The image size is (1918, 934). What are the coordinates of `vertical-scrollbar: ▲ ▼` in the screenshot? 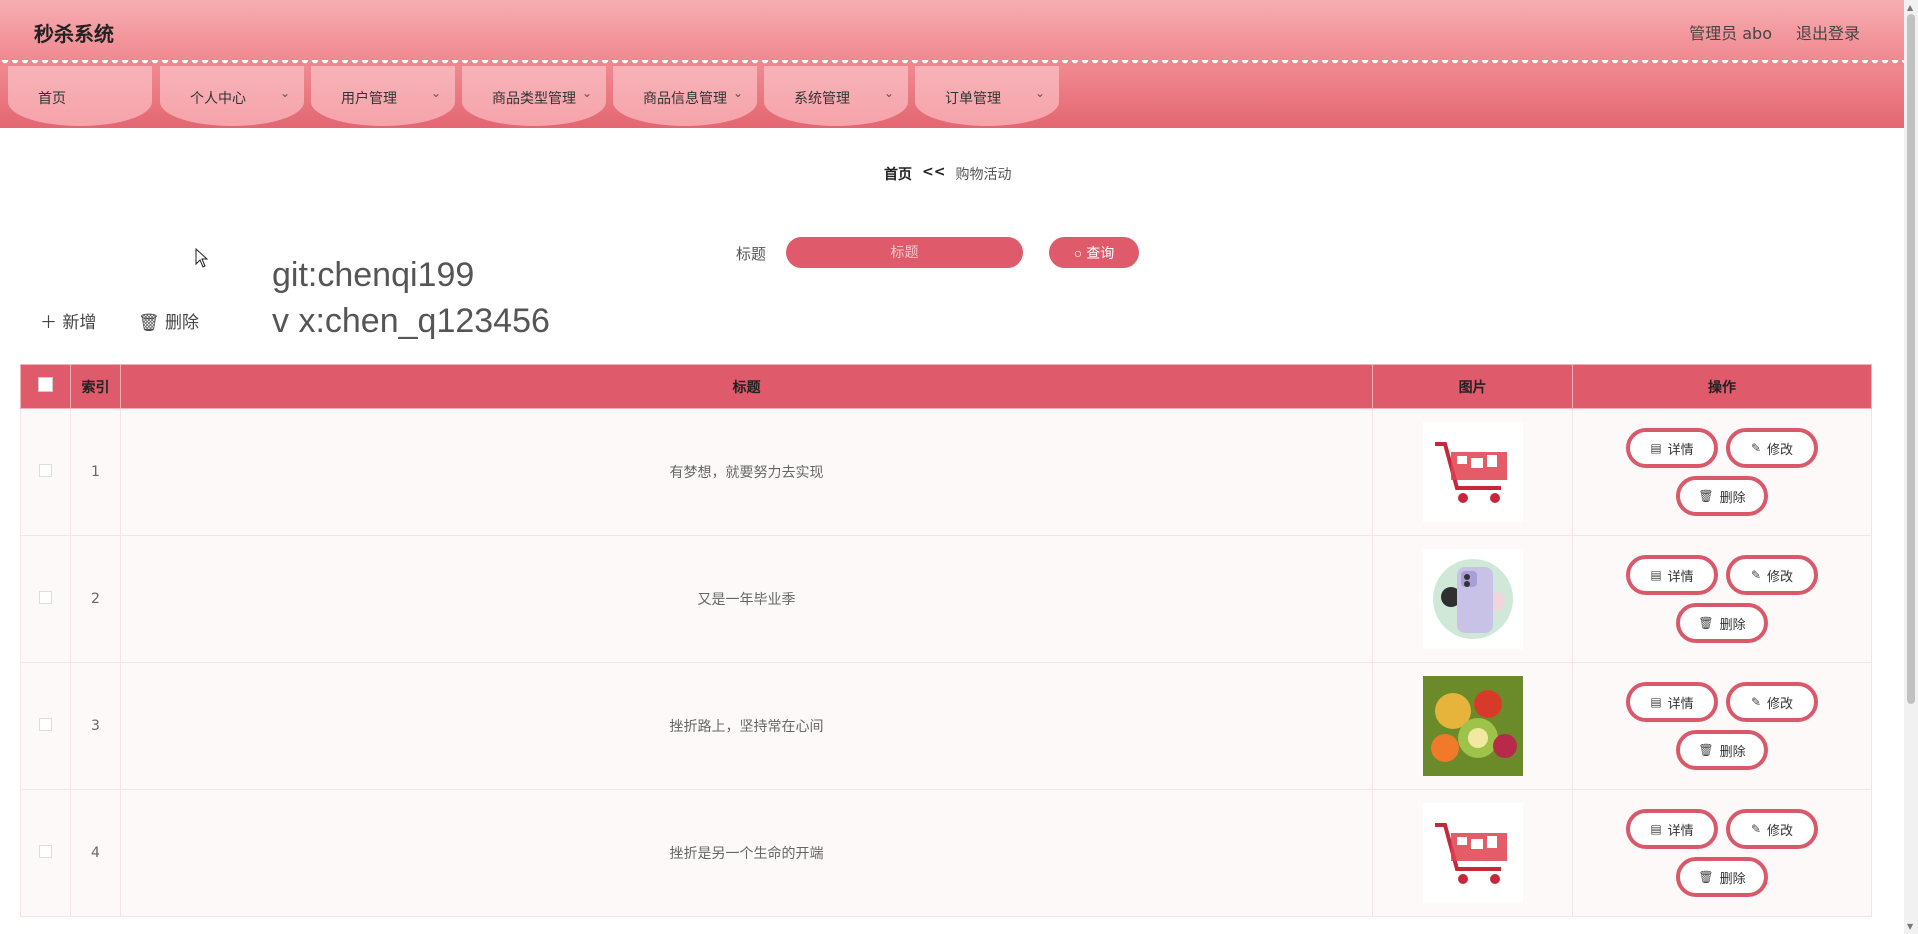 It's located at (1911, 467).